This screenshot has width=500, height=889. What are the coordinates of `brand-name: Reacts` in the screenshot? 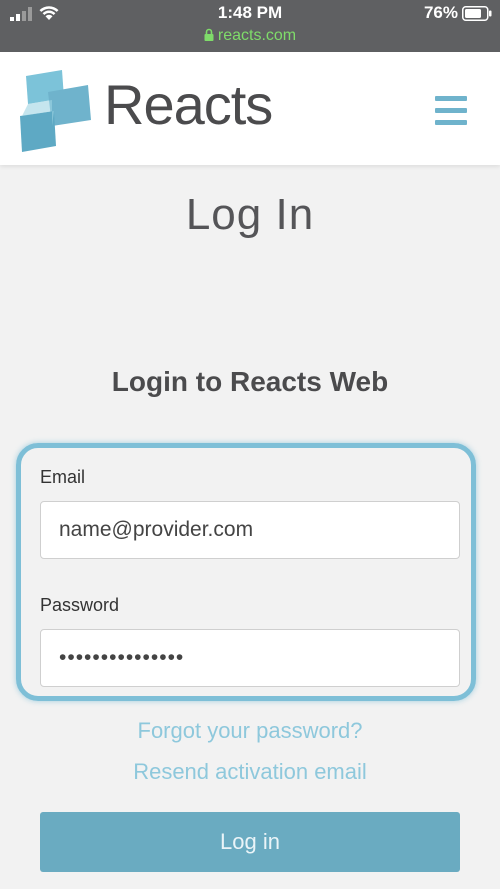 It's located at (188, 104).